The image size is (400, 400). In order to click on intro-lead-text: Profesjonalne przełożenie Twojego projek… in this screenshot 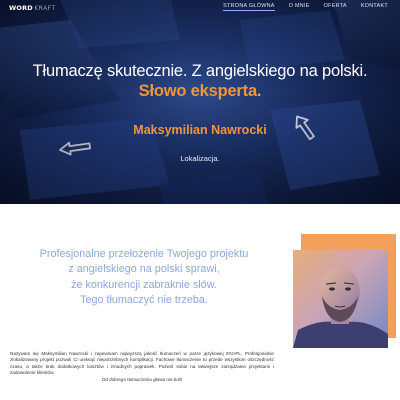, I will do `click(144, 278)`.